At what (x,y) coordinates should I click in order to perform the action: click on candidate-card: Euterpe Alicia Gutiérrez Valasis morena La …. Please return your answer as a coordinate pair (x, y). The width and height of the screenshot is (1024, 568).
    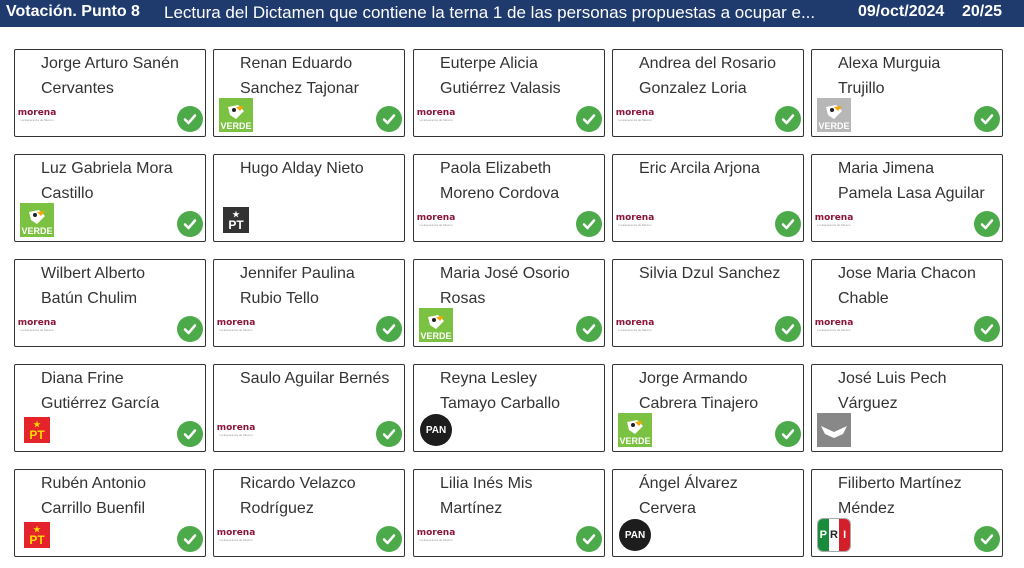
    Looking at the image, I should click on (509, 93).